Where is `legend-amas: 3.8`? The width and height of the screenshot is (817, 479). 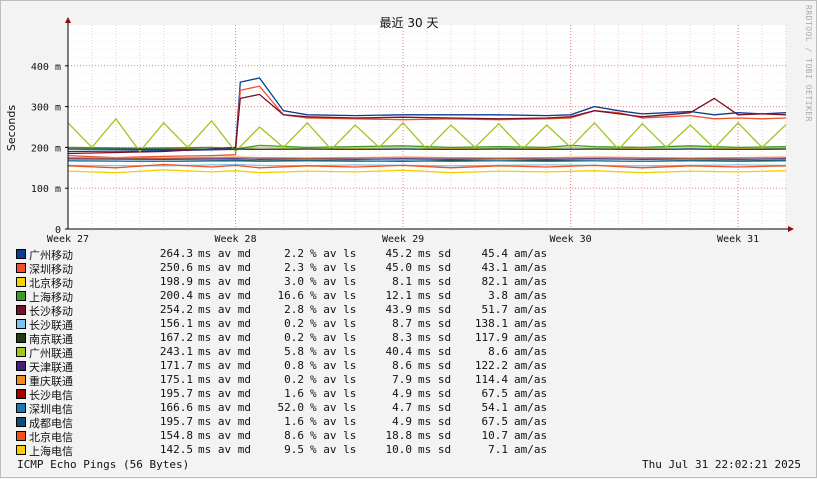 legend-amas: 3.8 is located at coordinates (482, 295).